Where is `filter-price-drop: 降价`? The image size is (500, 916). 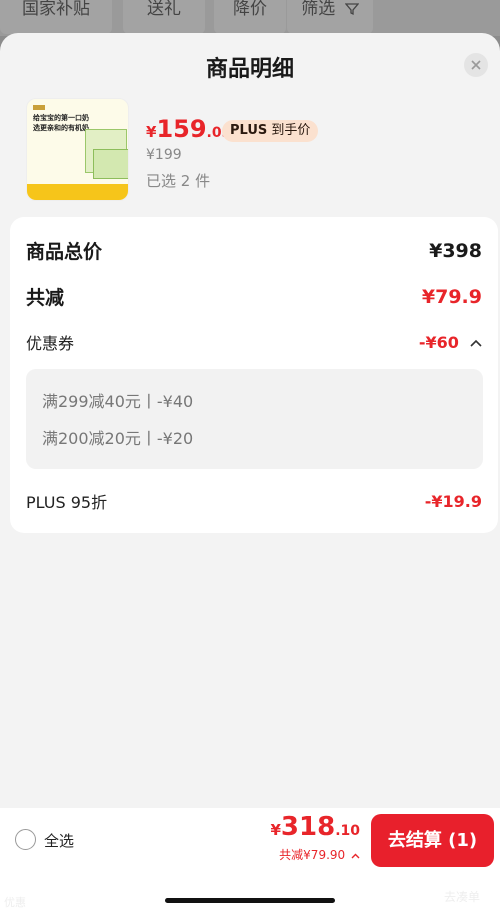 filter-price-drop: 降价 is located at coordinates (250, 17).